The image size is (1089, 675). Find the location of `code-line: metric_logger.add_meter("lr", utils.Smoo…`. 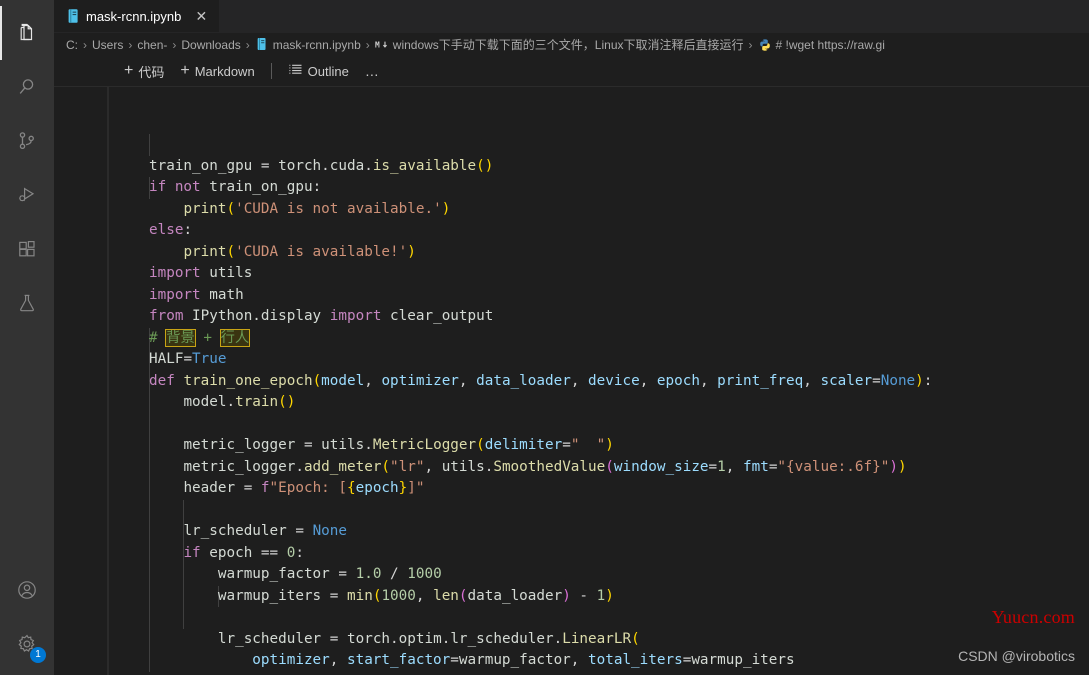

code-line: metric_logger.add_meter("lr", utils.Smoo… is located at coordinates (619, 468).